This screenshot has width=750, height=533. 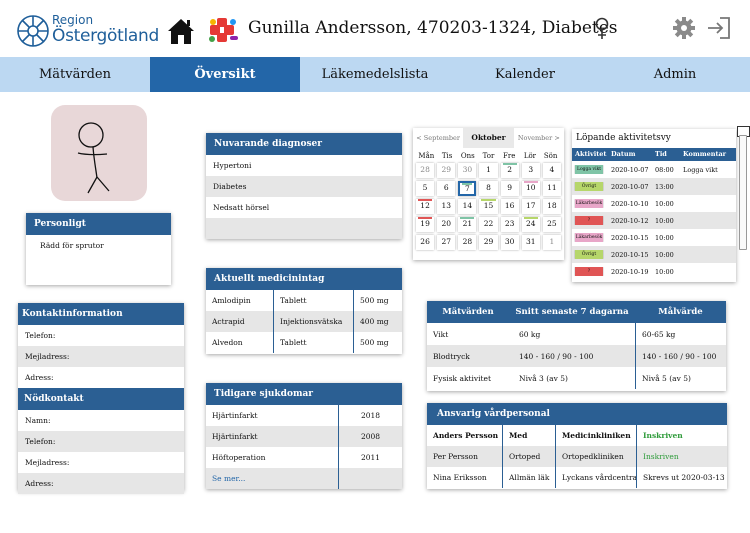 What do you see at coordinates (551, 224) in the screenshot?
I see `calendar-day: 25` at bounding box center [551, 224].